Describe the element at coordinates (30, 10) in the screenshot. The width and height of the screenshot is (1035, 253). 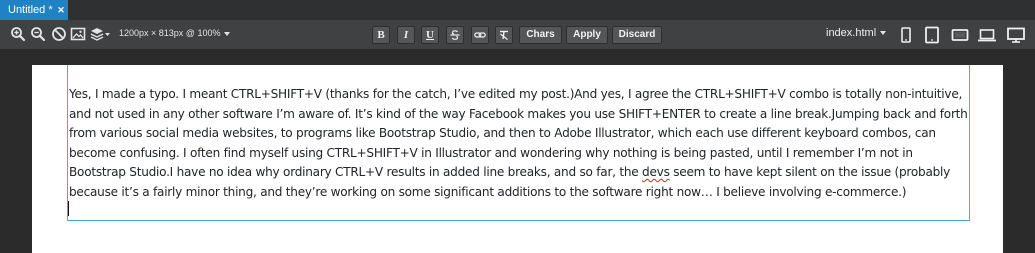
I see `tab-title: Untitled *` at that location.